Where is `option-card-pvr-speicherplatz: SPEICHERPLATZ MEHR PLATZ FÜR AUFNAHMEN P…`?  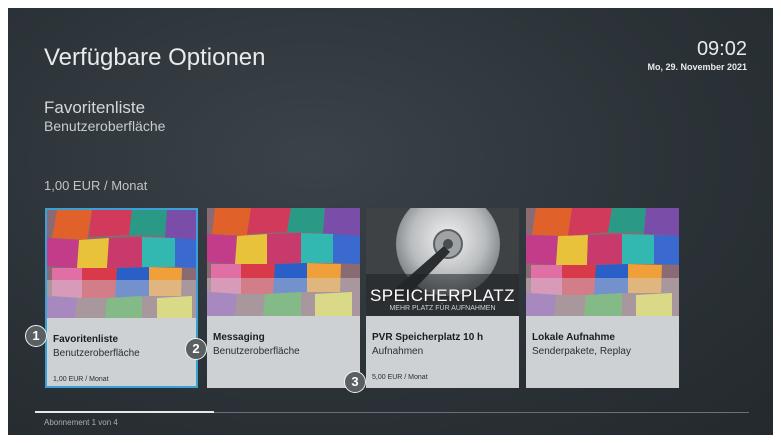
option-card-pvr-speicherplatz: SPEICHERPLATZ MEHR PLATZ FÜR AUFNAHMEN P… is located at coordinates (442, 298).